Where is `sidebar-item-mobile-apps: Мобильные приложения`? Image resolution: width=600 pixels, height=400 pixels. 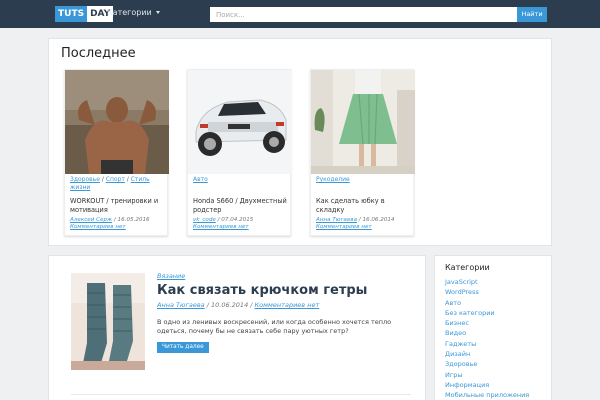 sidebar-item-mobile-apps: Мобильные приложения is located at coordinates (487, 395).